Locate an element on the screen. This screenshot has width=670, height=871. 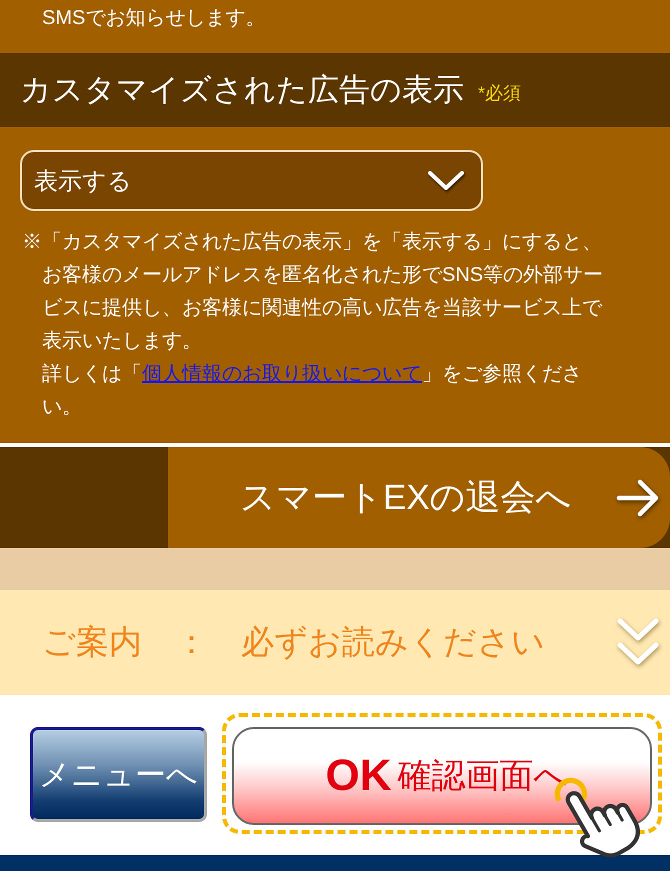
required-label: *必須 is located at coordinates (500, 93).